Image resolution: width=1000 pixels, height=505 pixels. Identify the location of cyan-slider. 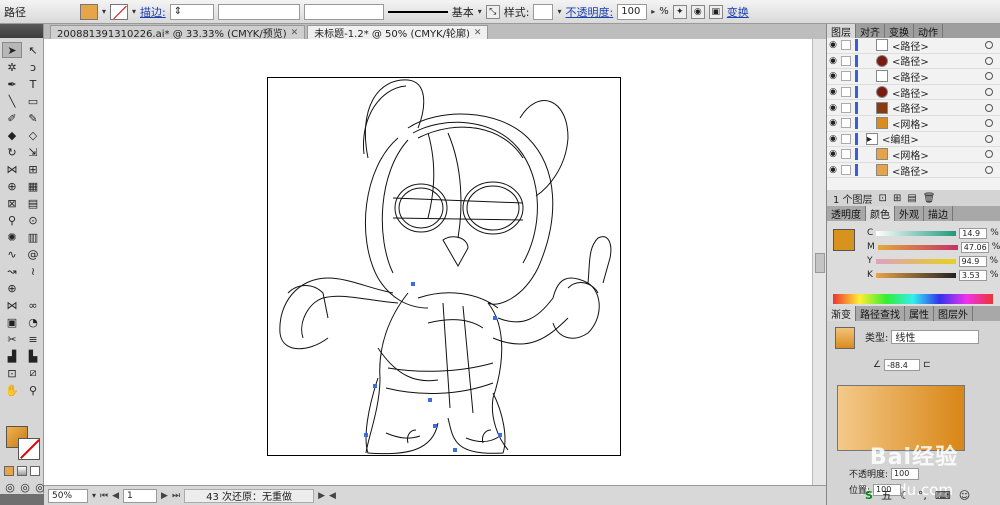
(916, 233).